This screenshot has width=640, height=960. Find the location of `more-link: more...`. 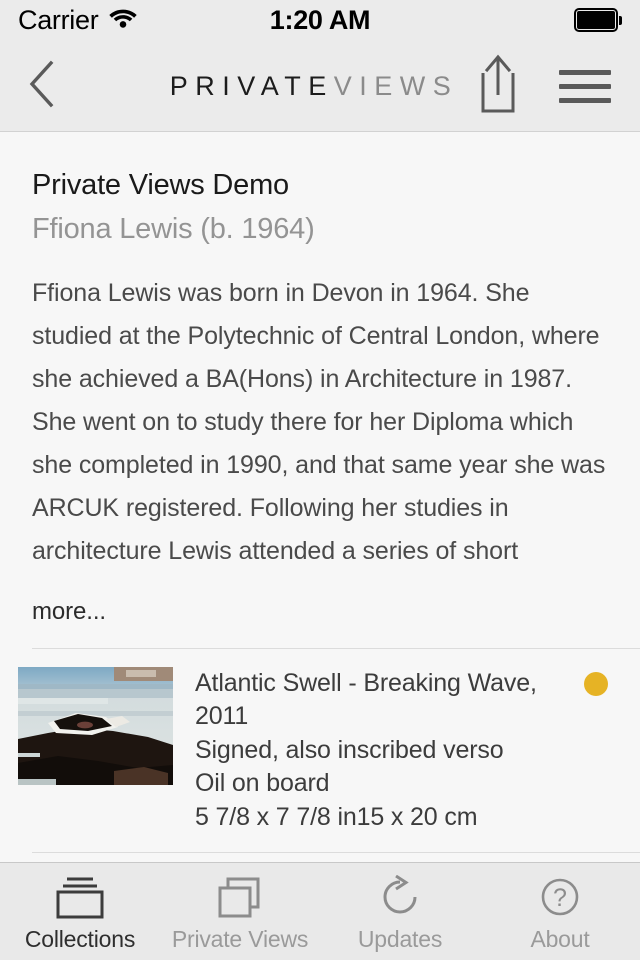

more-link: more... is located at coordinates (320, 610).